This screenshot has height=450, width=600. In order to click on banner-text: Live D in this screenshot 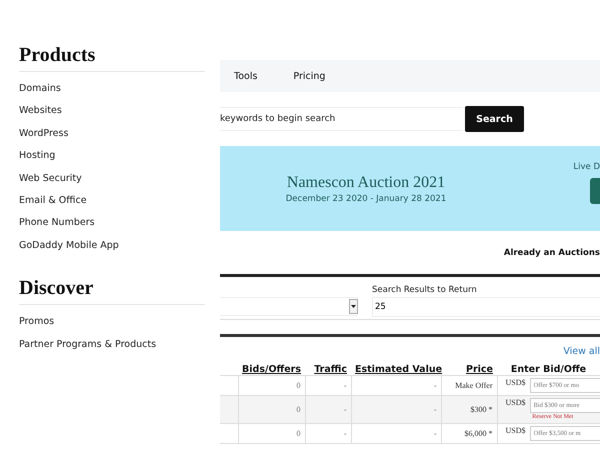, I will do `click(586, 167)`.